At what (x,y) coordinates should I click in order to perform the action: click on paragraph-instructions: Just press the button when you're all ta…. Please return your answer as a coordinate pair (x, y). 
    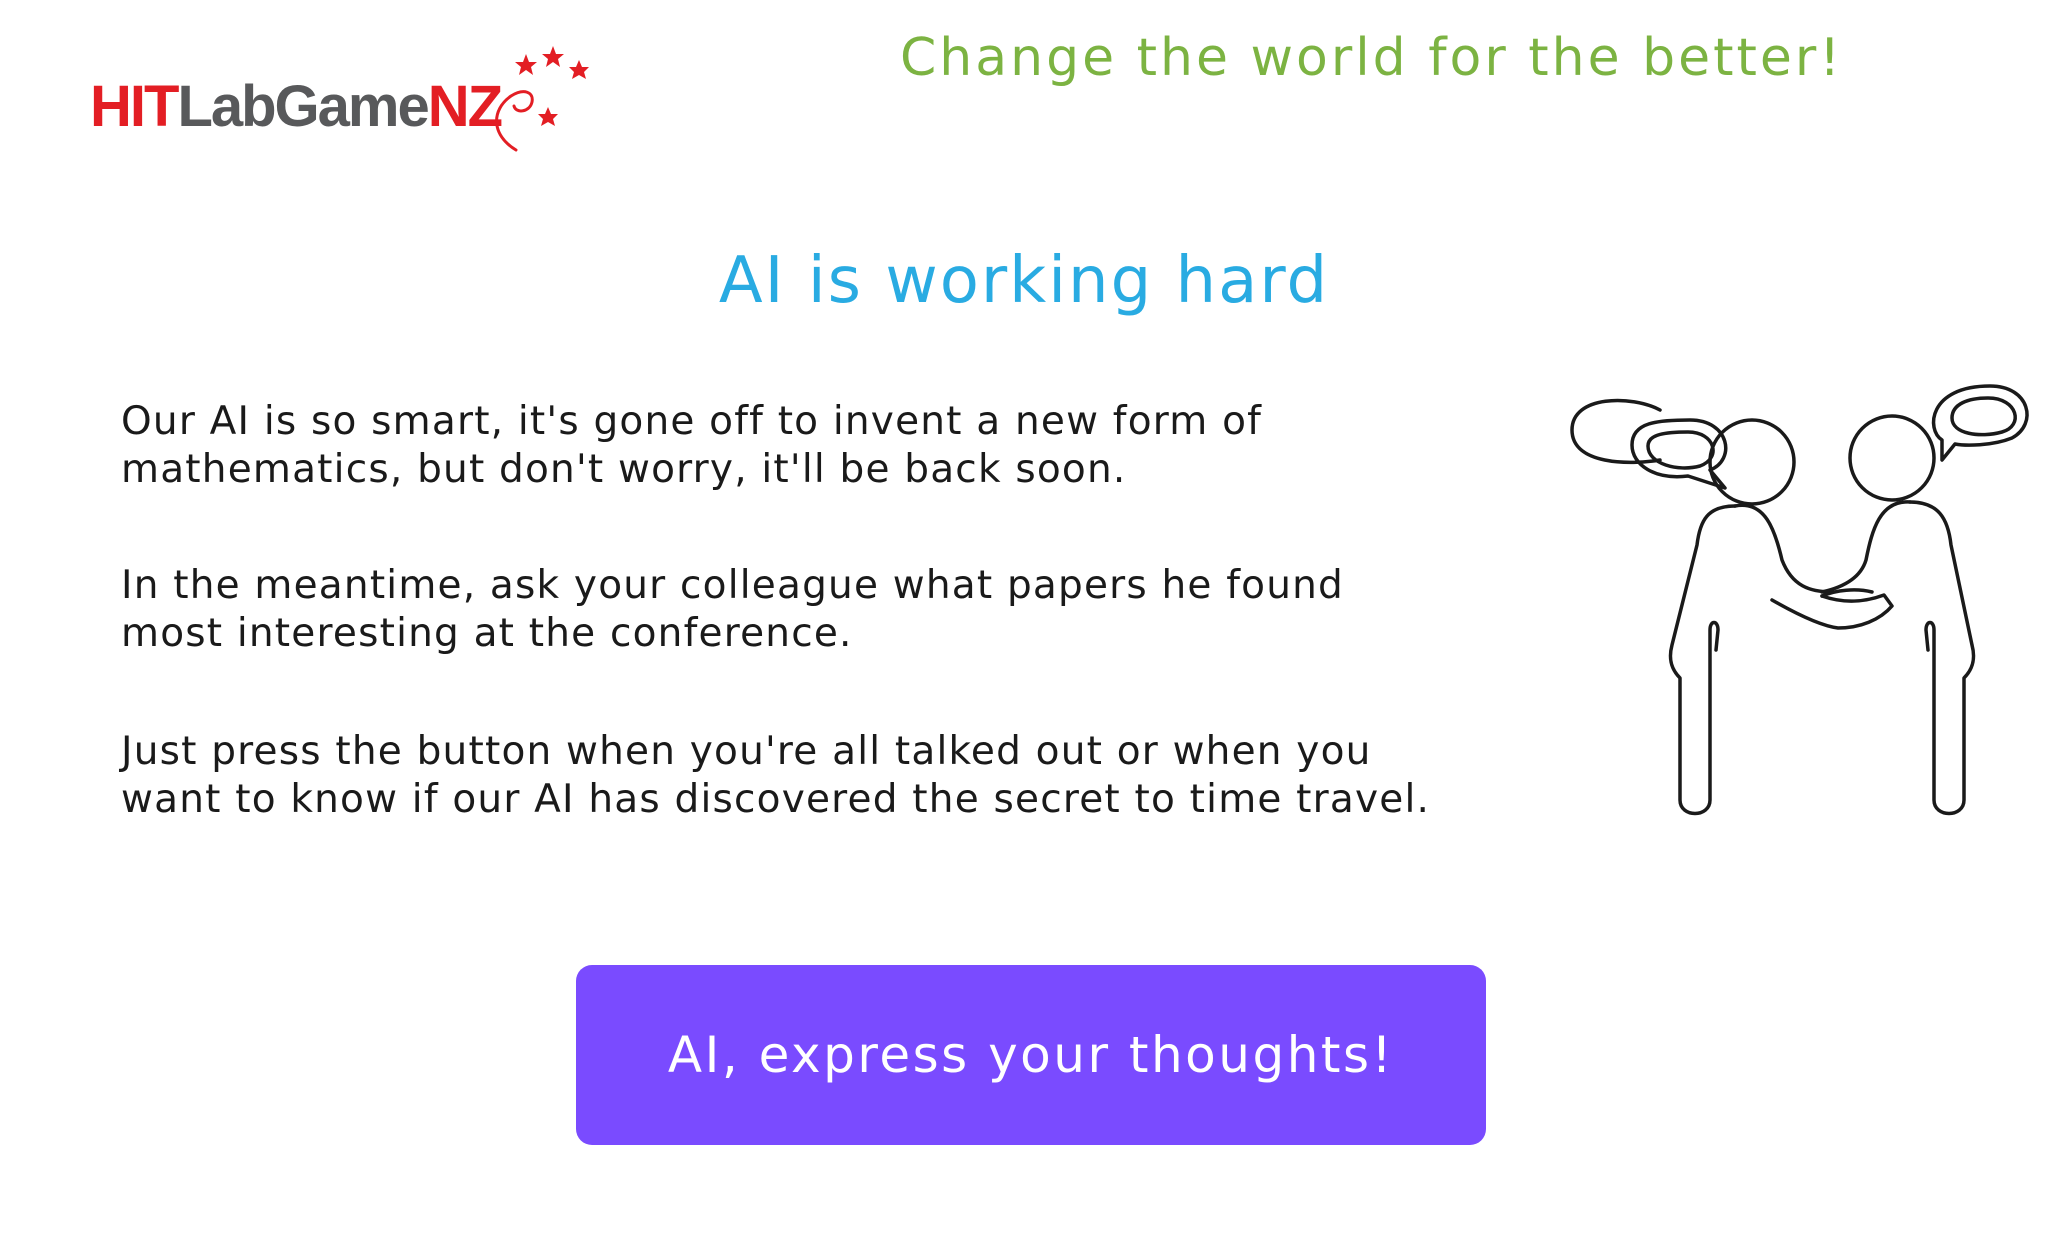
    Looking at the image, I should click on (776, 775).